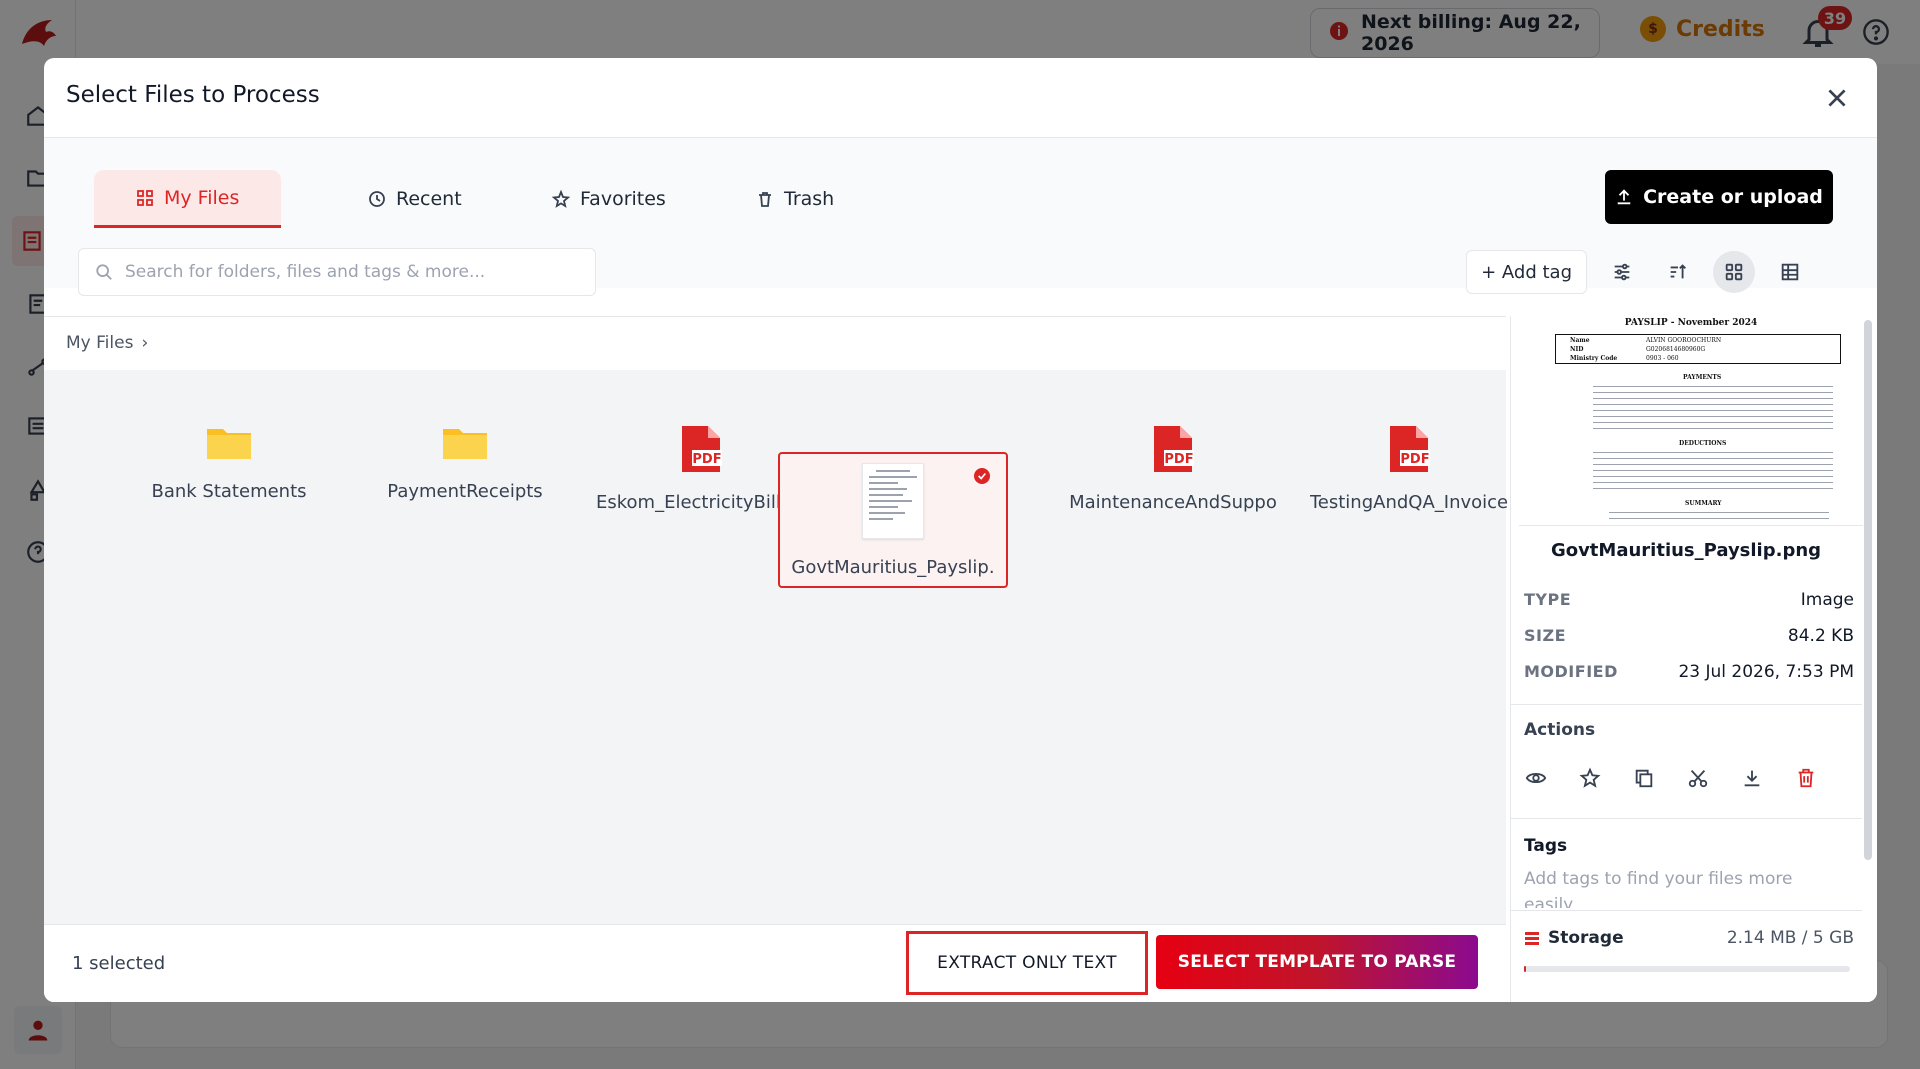 This screenshot has width=1920, height=1069. Describe the element at coordinates (1691, 323) in the screenshot. I see `preview-title: PAYSLIP - November 2024` at that location.